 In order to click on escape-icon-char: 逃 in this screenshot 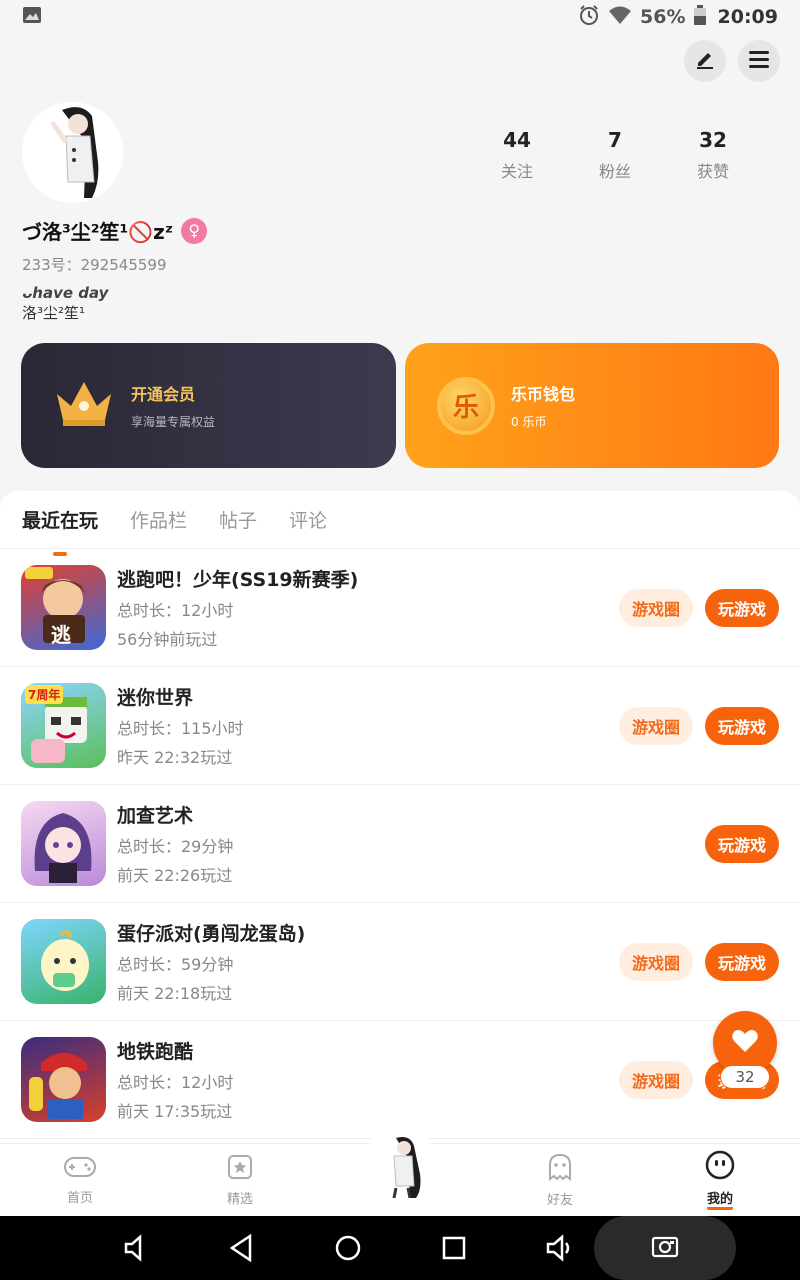, I will do `click(61, 635)`.